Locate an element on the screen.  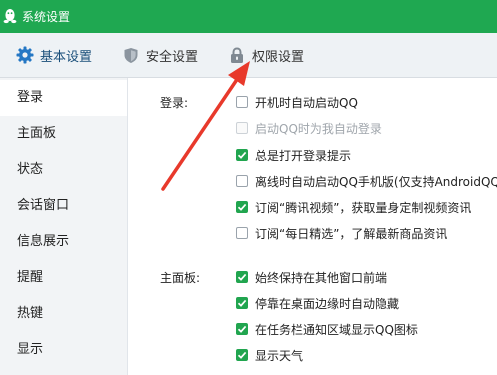
option-auto-login: 启动QQ时为我自动登录 is located at coordinates (309, 128).